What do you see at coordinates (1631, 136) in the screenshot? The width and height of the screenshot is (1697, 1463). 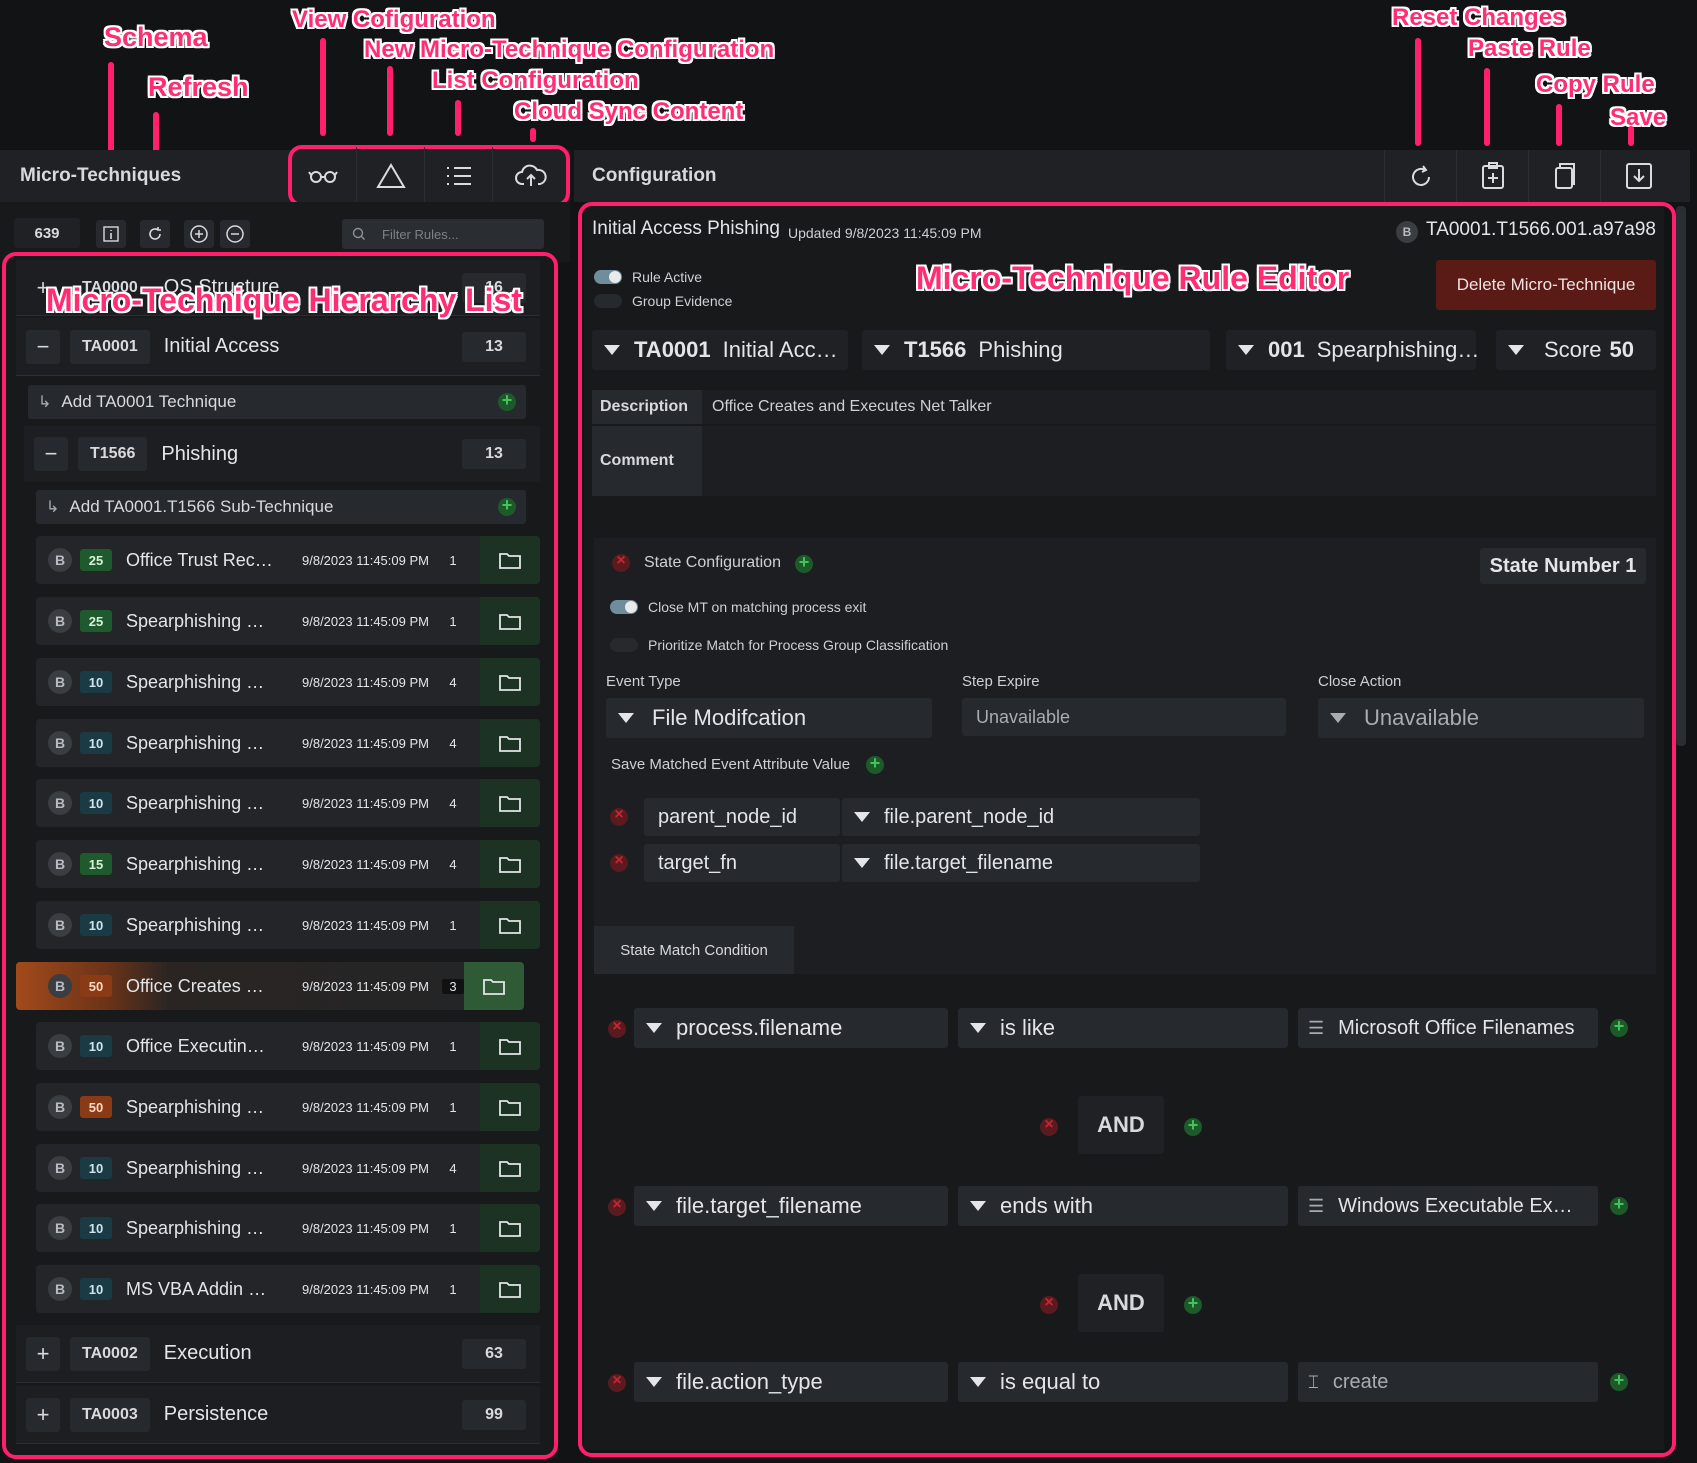 I see `stem-save` at bounding box center [1631, 136].